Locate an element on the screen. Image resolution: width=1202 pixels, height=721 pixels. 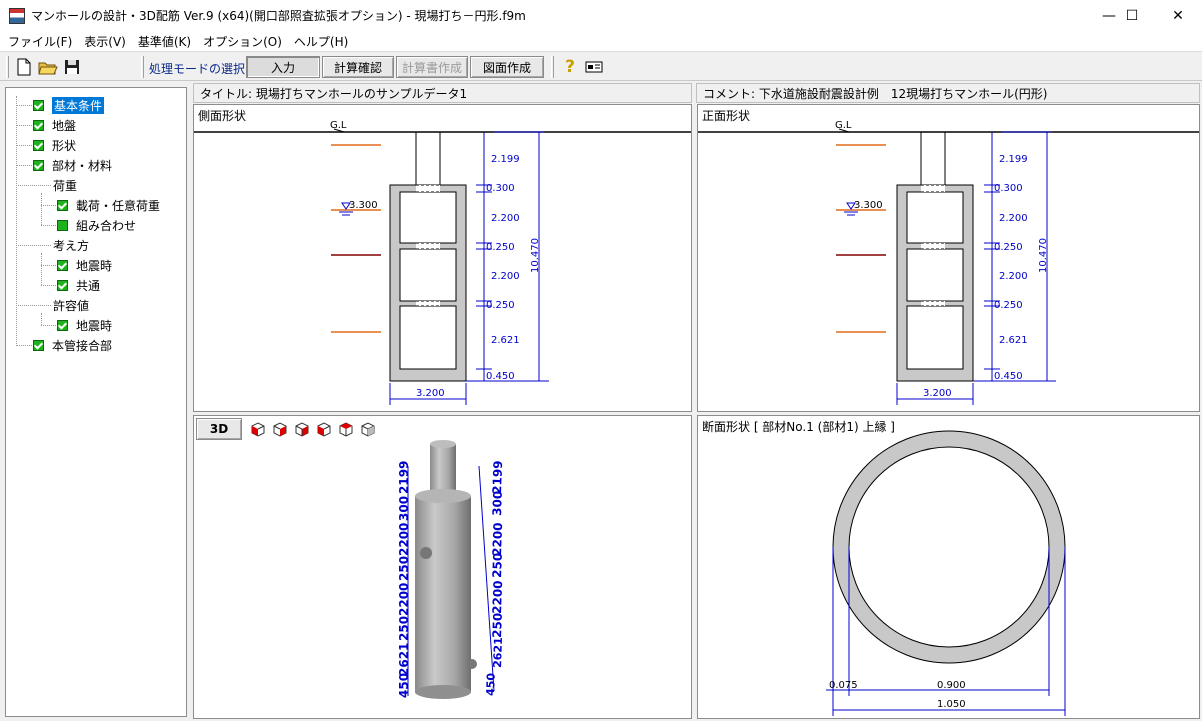
3d-dim-right: 300 is located at coordinates (497, 504).